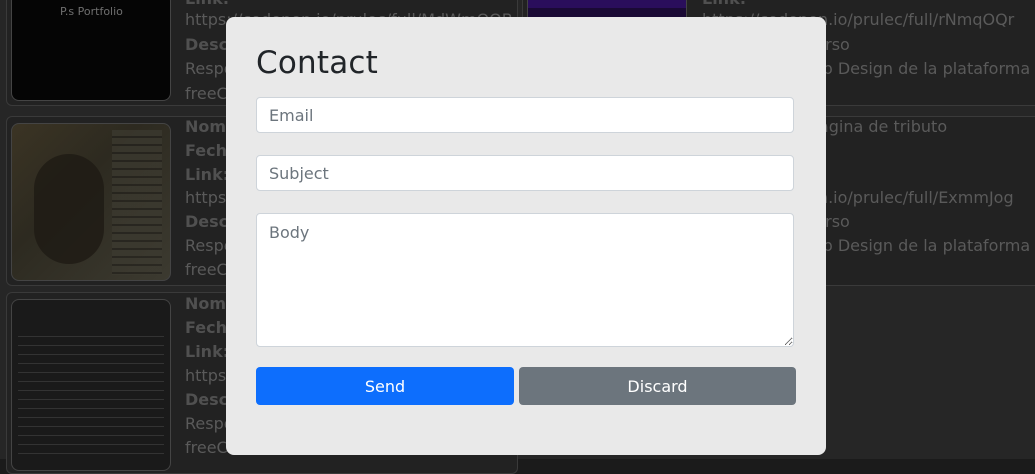 The width and height of the screenshot is (1035, 474). Describe the element at coordinates (525, 115) in the screenshot. I see `email-field` at that location.